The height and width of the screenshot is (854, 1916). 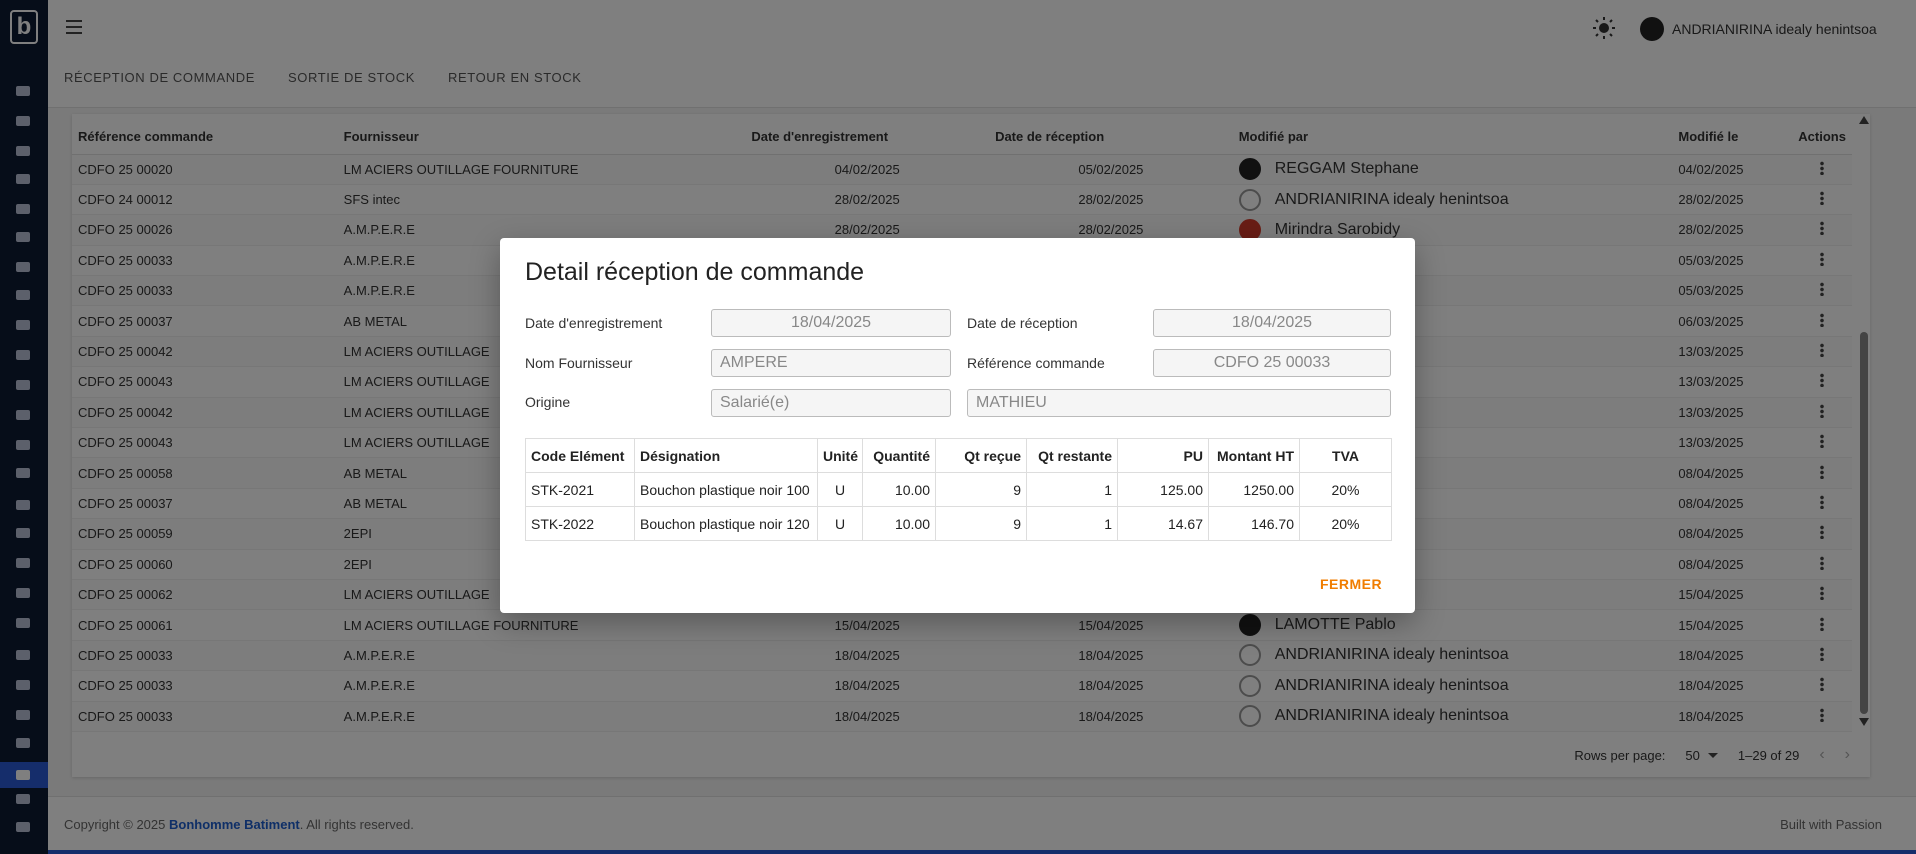 What do you see at coordinates (1163, 489) in the screenshot?
I see `detail-cell: 125.00` at bounding box center [1163, 489].